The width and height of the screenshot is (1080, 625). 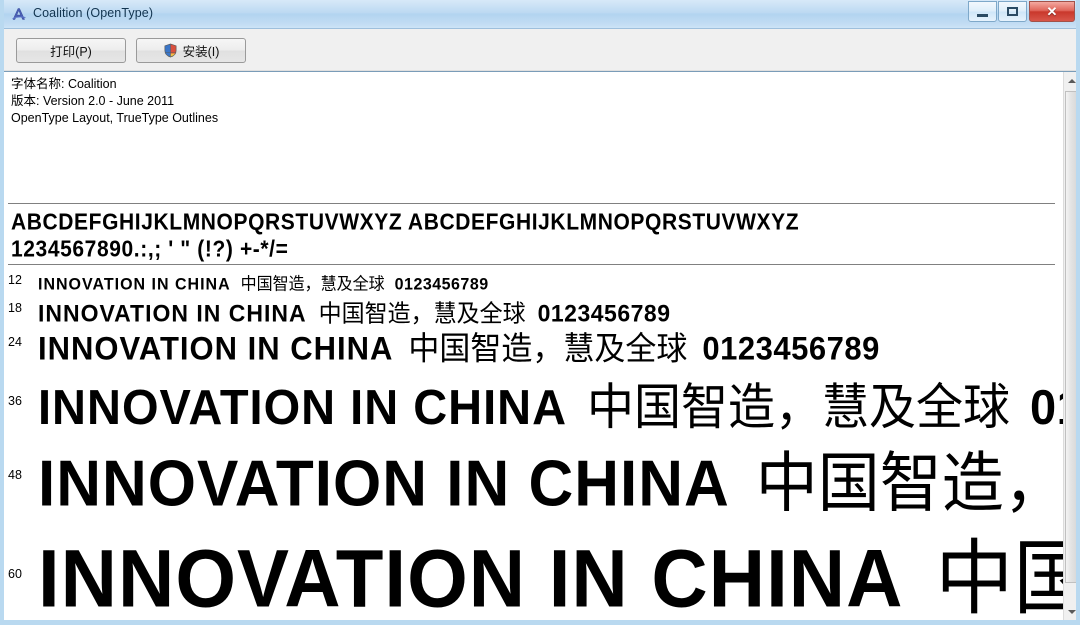 What do you see at coordinates (115, 118) in the screenshot?
I see `font-outlines-line: OpenType Layout, TrueType Outlines` at bounding box center [115, 118].